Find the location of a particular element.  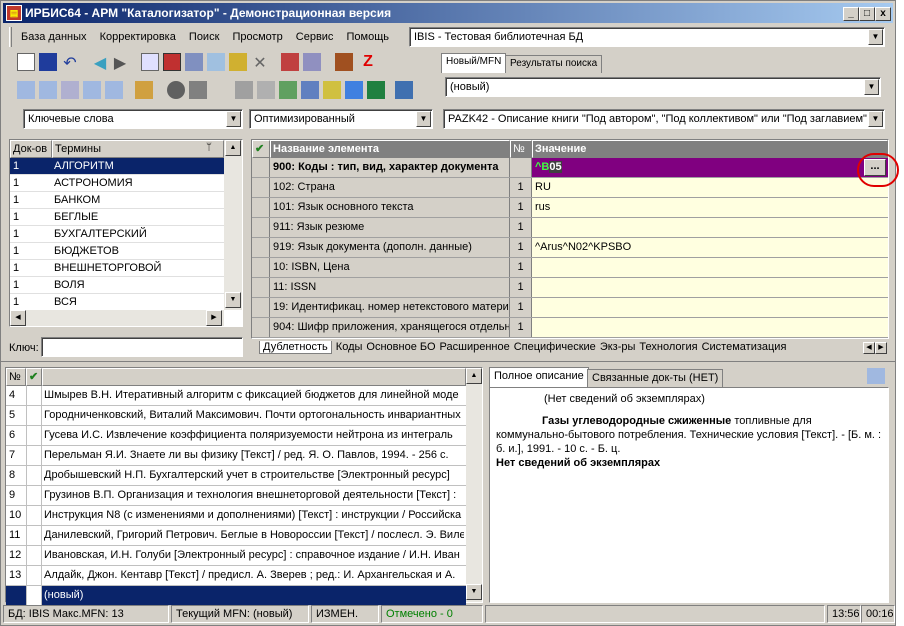

help-icon is located at coordinates (404, 90).